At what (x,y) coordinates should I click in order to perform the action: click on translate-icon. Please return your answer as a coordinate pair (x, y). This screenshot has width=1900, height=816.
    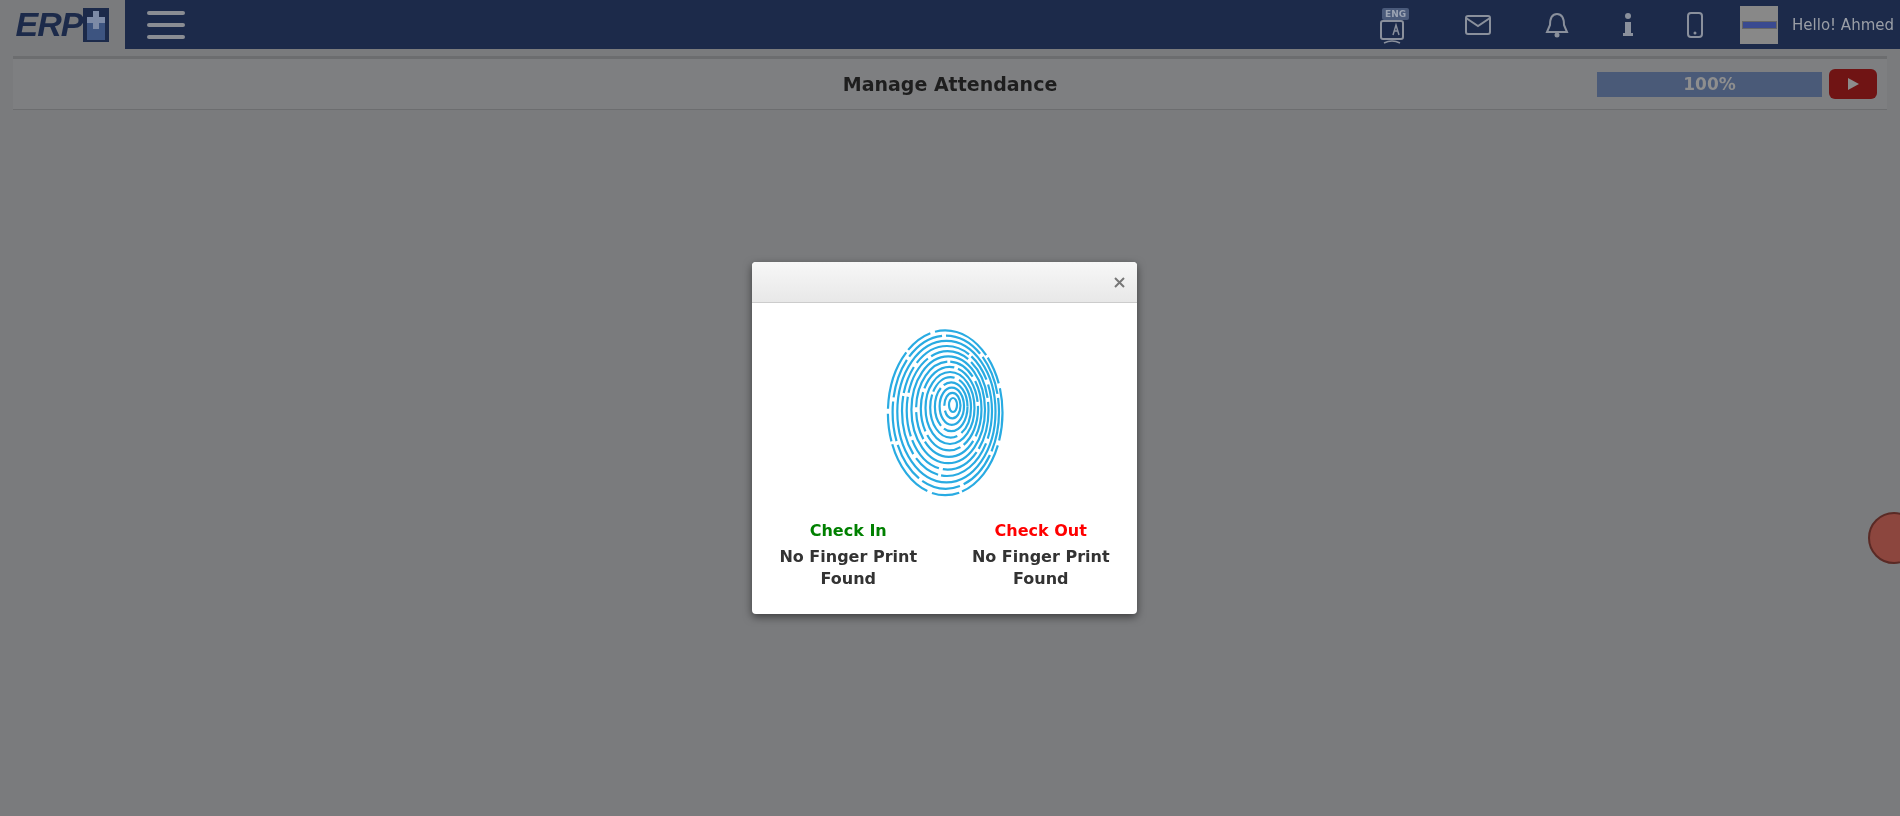
    Looking at the image, I should click on (1392, 31).